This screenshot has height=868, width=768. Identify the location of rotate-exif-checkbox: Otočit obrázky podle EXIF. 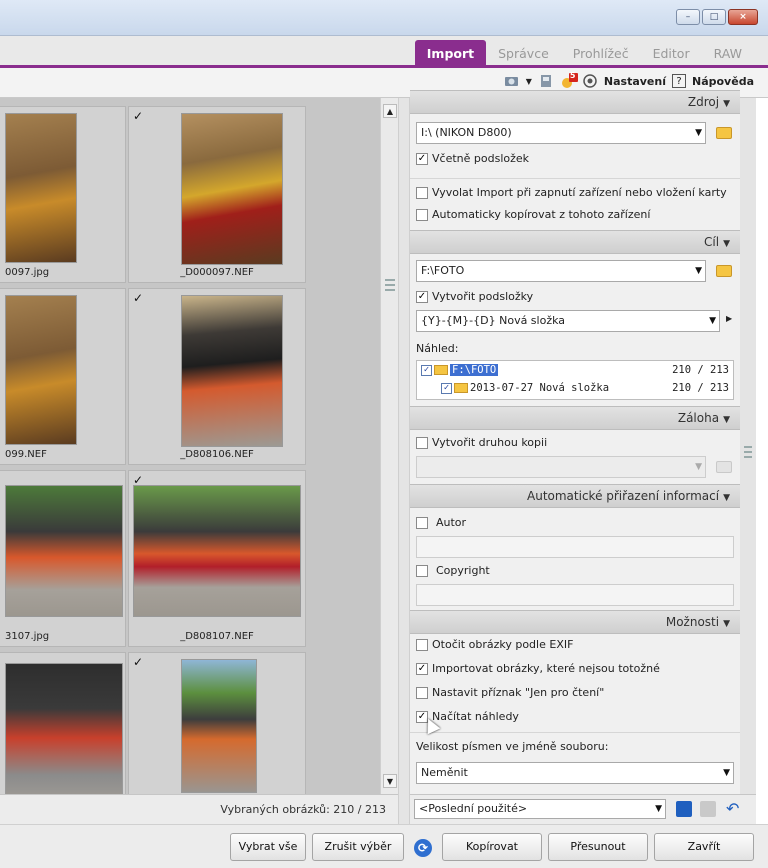
(494, 644).